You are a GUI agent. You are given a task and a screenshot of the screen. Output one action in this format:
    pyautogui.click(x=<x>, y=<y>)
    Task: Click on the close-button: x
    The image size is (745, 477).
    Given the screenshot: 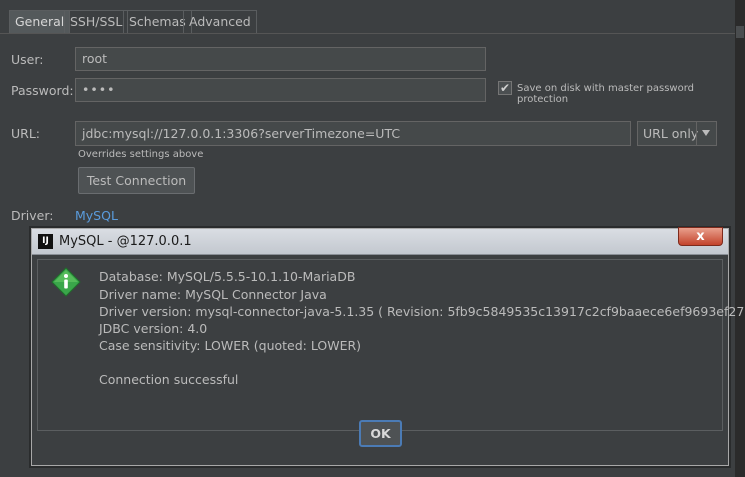 What is the action you would take?
    pyautogui.click(x=700, y=236)
    